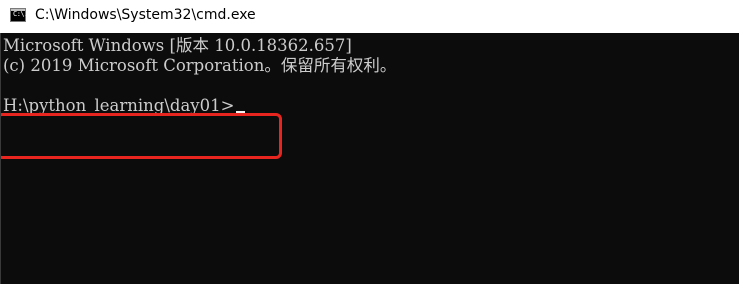 The width and height of the screenshot is (739, 284). Describe the element at coordinates (119, 105) in the screenshot. I see `command-prompt: H:\python_learning\day01>` at that location.